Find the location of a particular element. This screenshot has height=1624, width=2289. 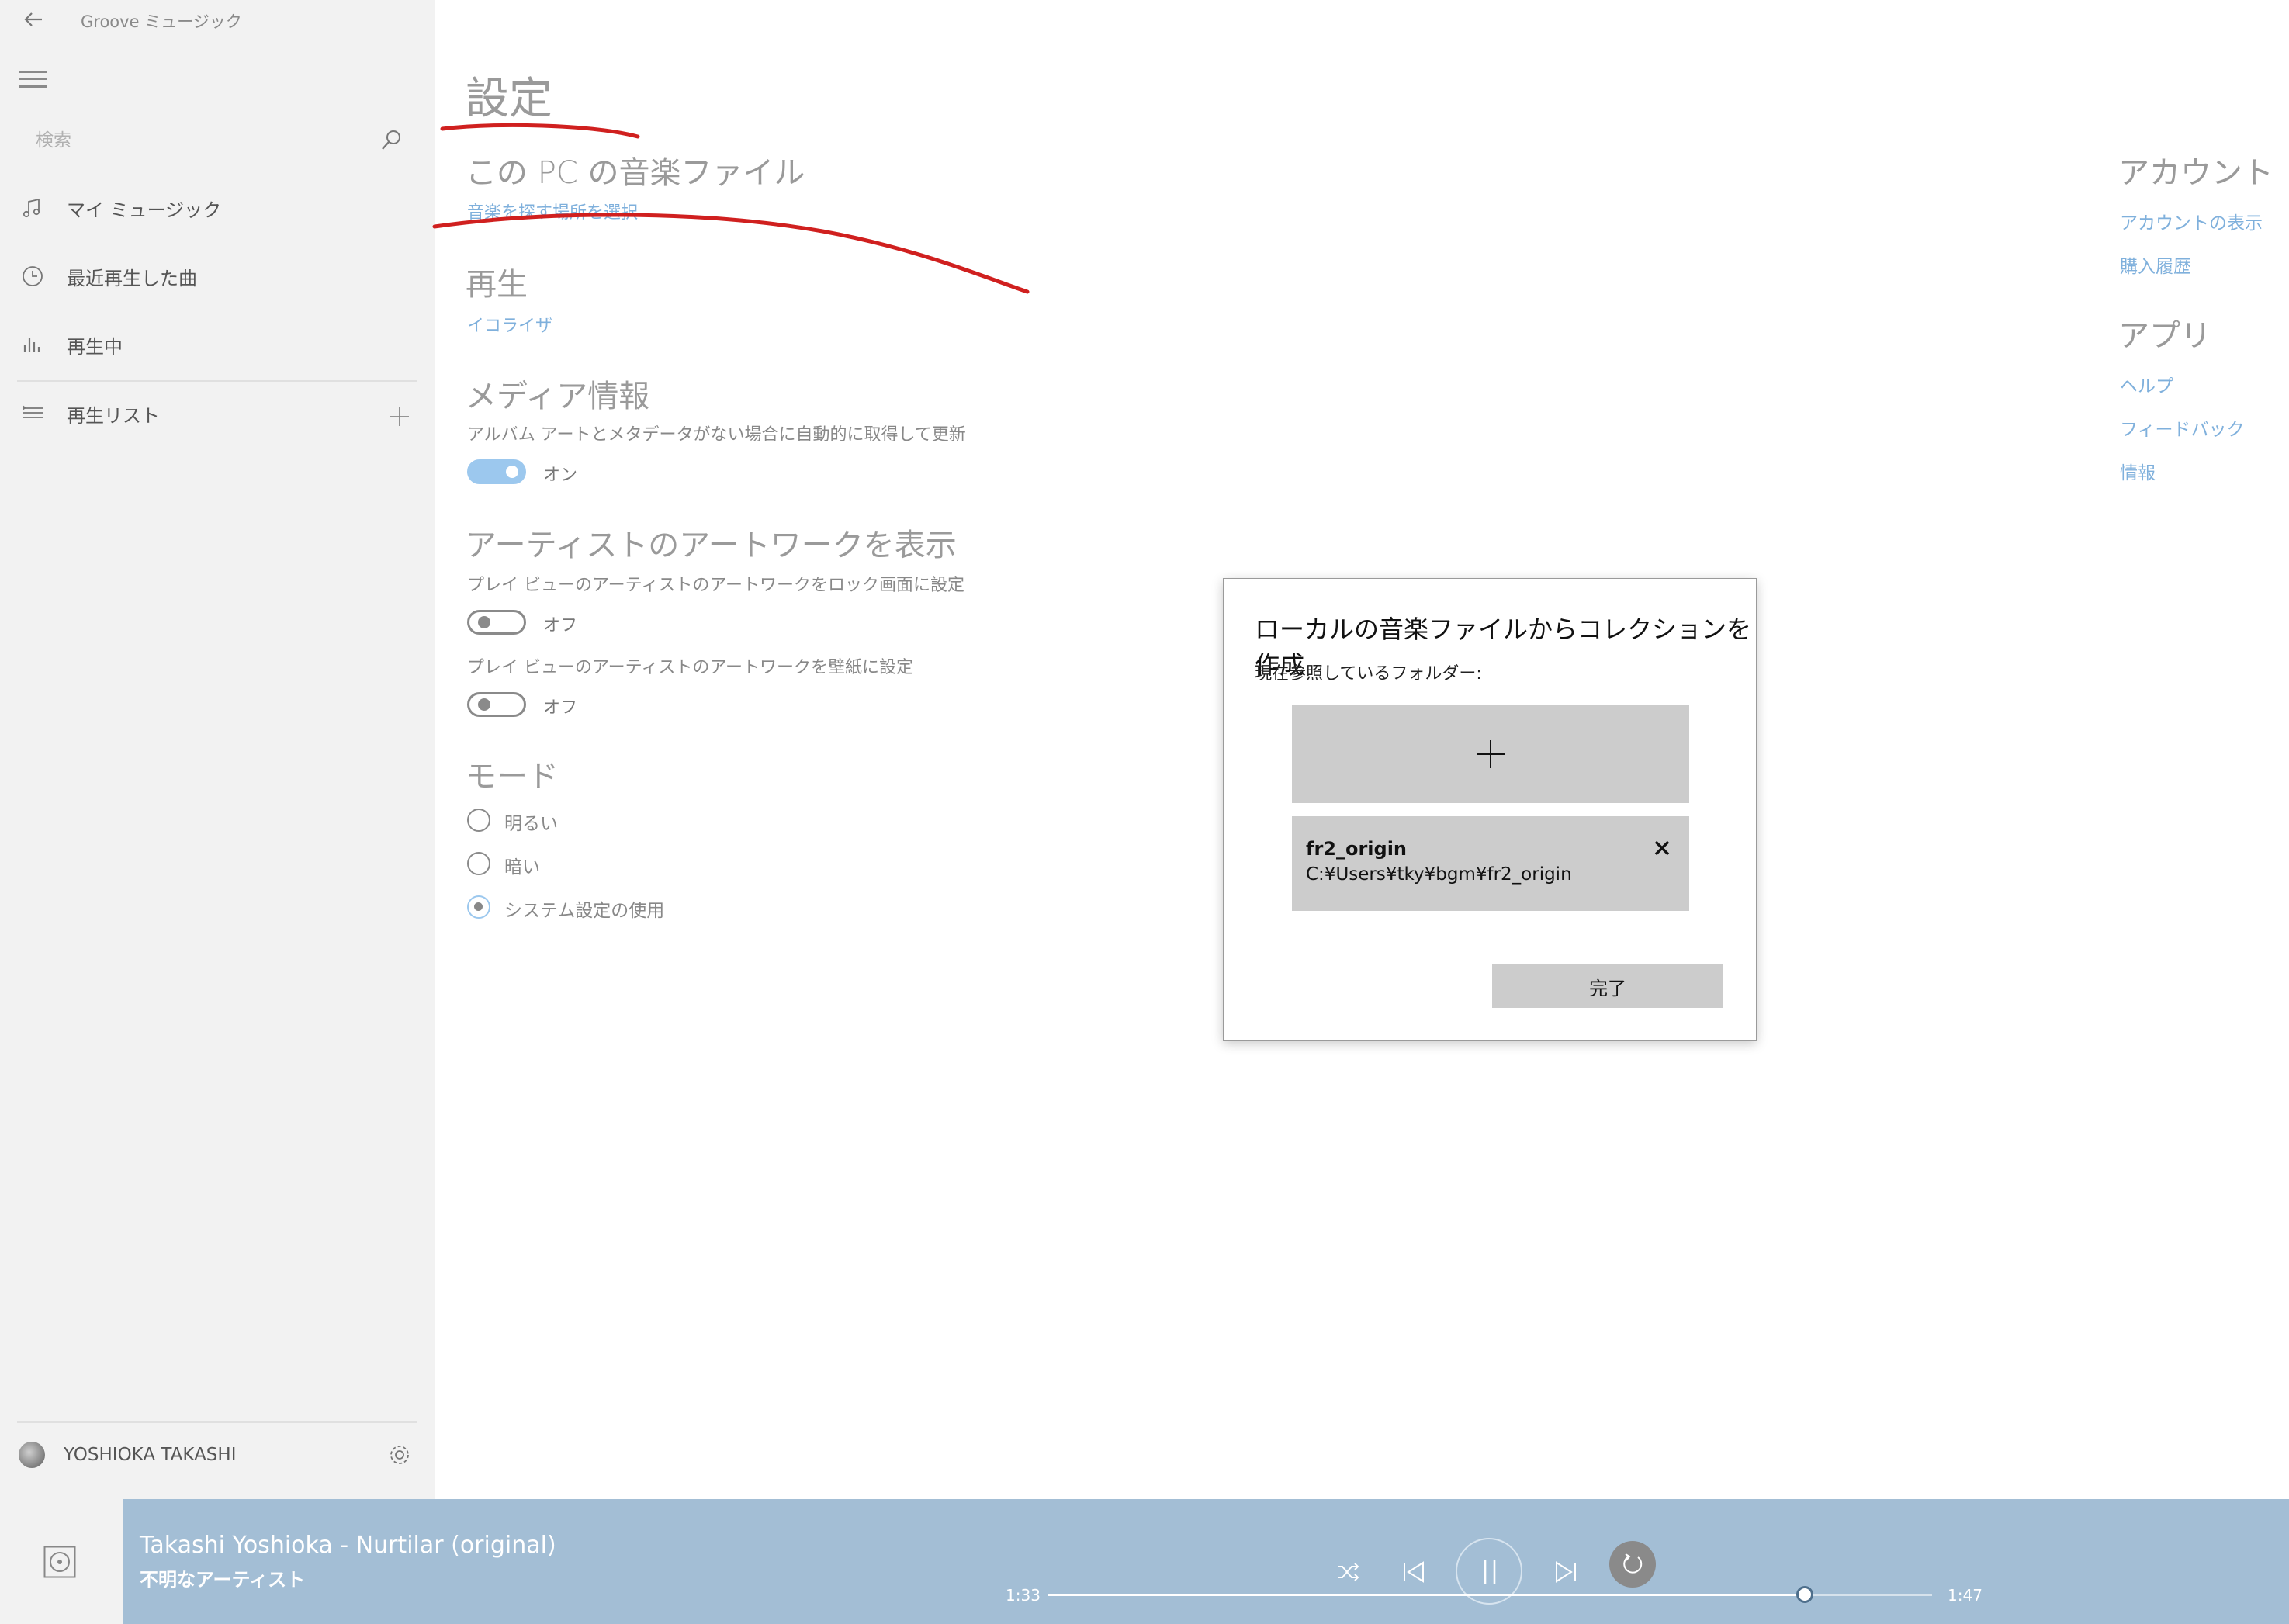

lock-screen-art-toggle-label: オフ is located at coordinates (560, 625).